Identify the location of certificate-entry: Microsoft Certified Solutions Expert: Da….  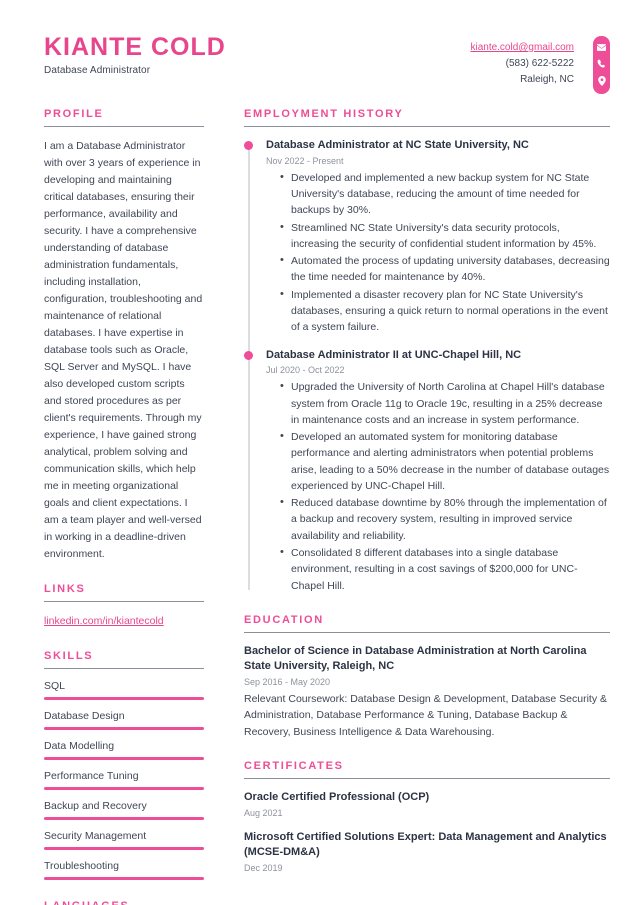
(427, 851).